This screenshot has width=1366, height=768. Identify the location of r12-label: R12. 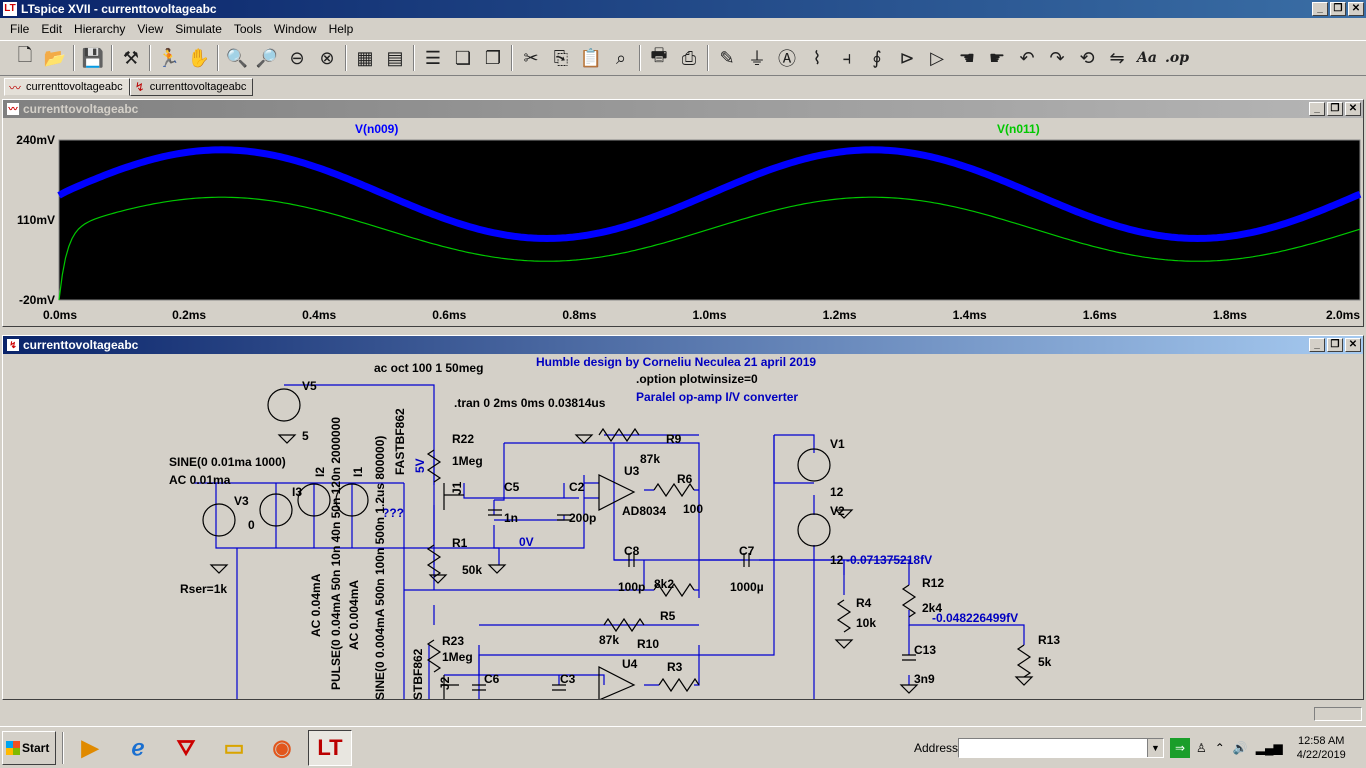
(933, 583).